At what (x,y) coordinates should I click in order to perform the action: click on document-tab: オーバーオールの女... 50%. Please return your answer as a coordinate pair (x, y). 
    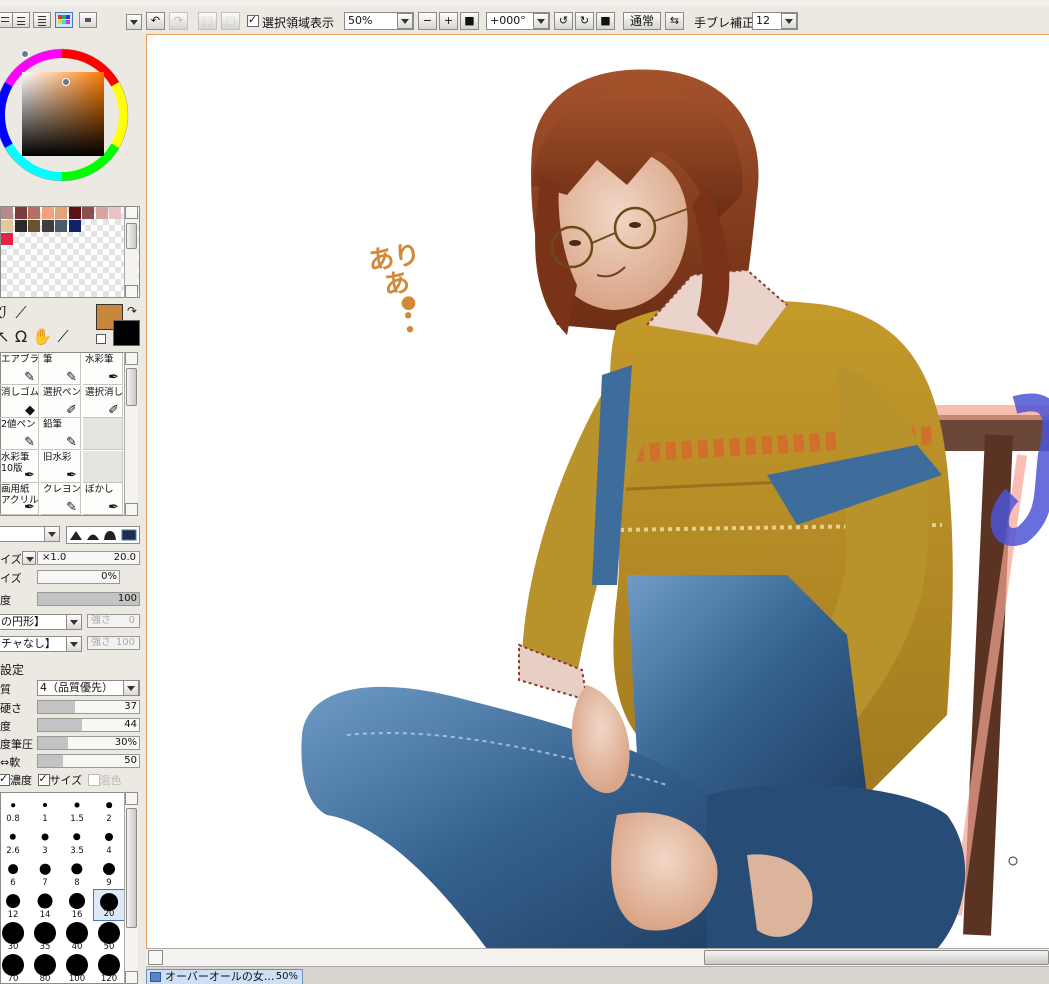
    Looking at the image, I should click on (224, 976).